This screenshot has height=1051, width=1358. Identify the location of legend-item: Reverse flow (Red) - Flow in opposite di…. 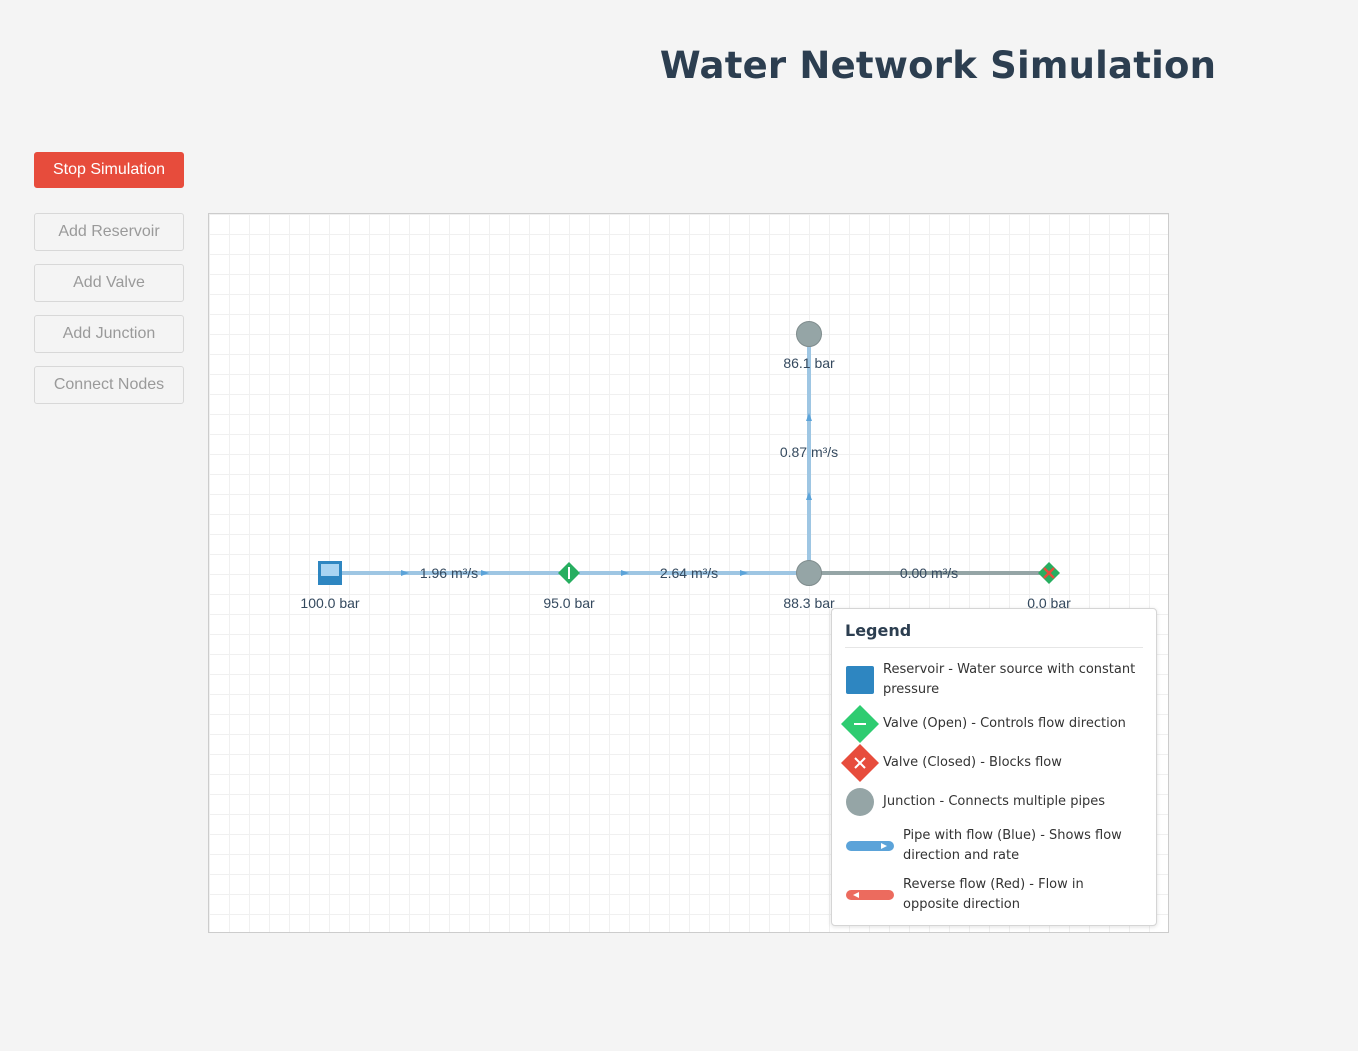
(994, 895).